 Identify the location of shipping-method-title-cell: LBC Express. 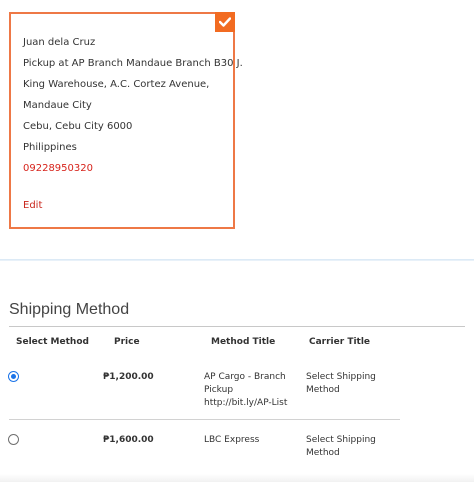
(231, 440).